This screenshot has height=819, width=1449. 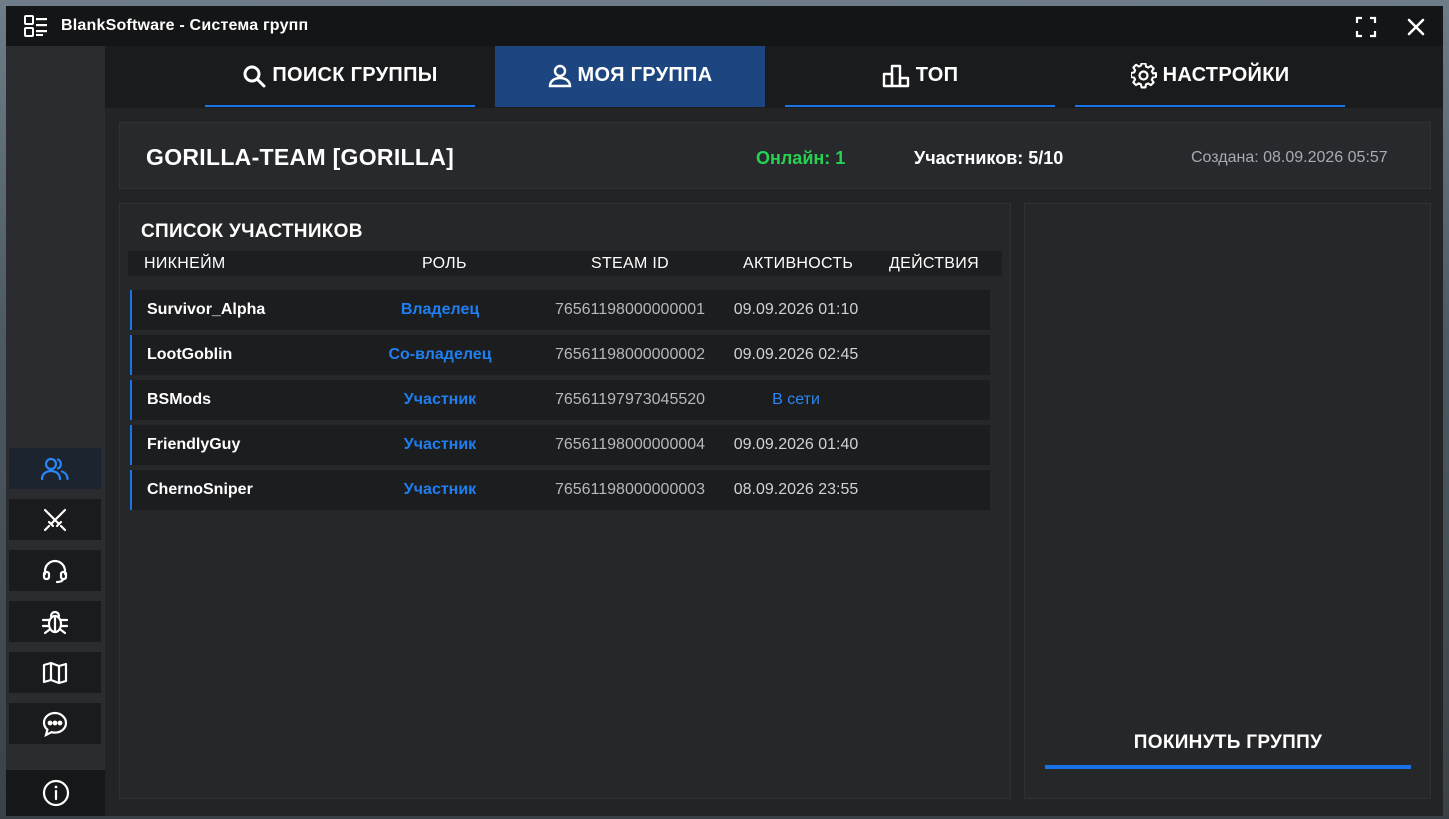 I want to click on headset-icon, so click(x=55, y=571).